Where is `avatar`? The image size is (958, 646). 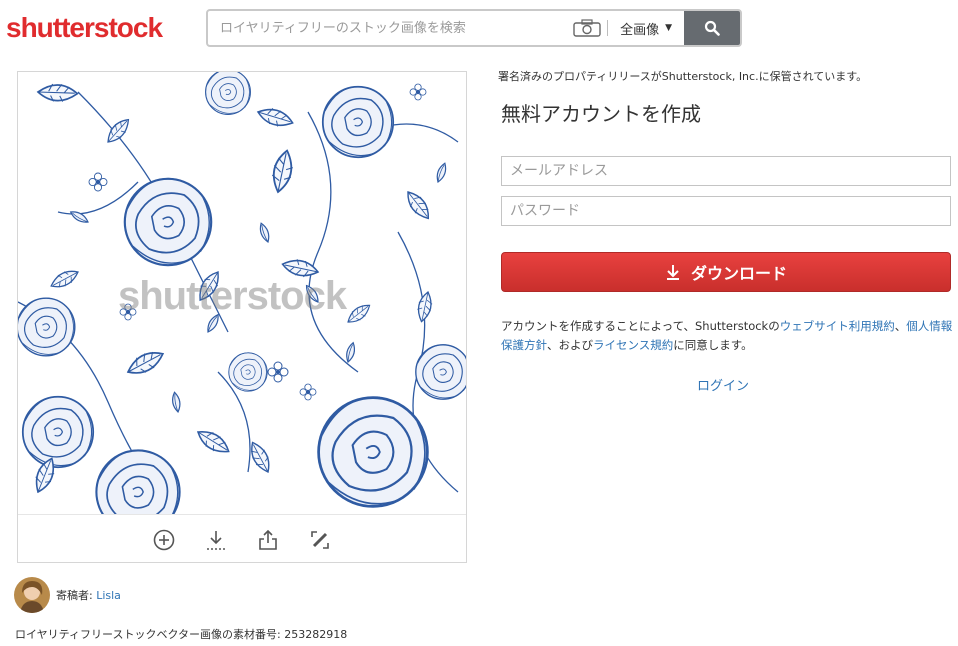
avatar is located at coordinates (32, 595).